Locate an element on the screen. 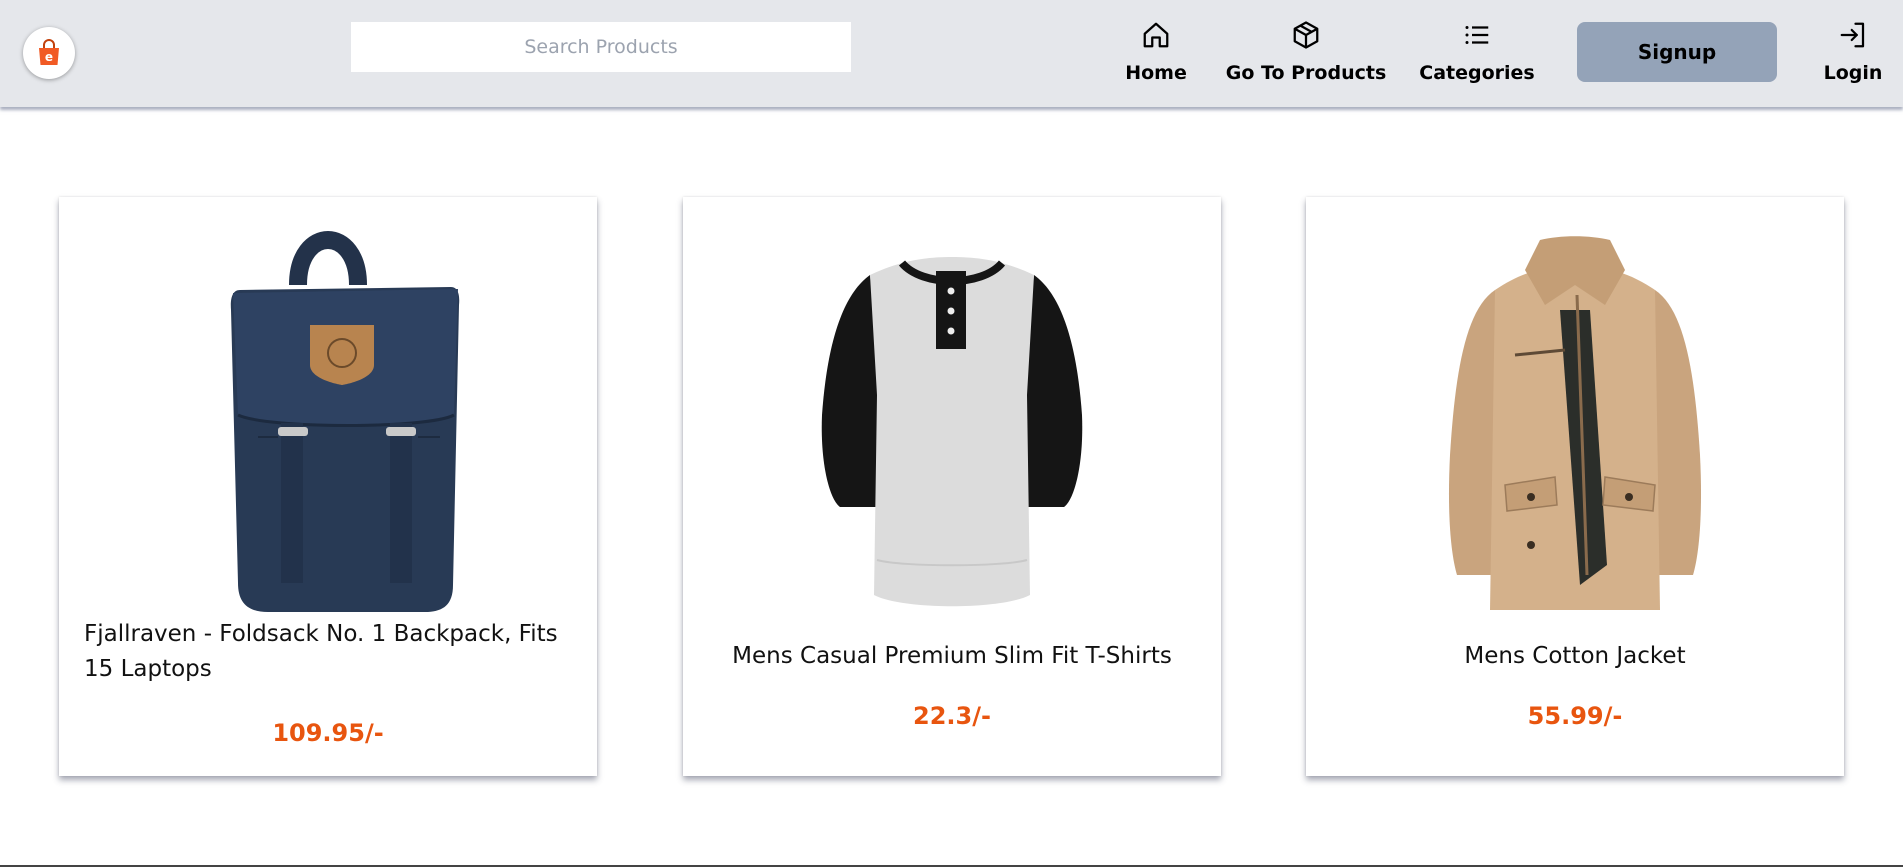 The height and width of the screenshot is (867, 1903). product-price: 55.99/- is located at coordinates (1575, 716).